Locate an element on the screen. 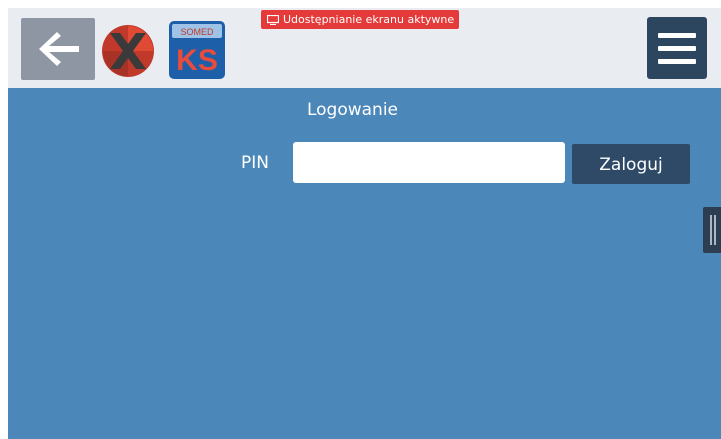  side-panel-handle is located at coordinates (712, 230).